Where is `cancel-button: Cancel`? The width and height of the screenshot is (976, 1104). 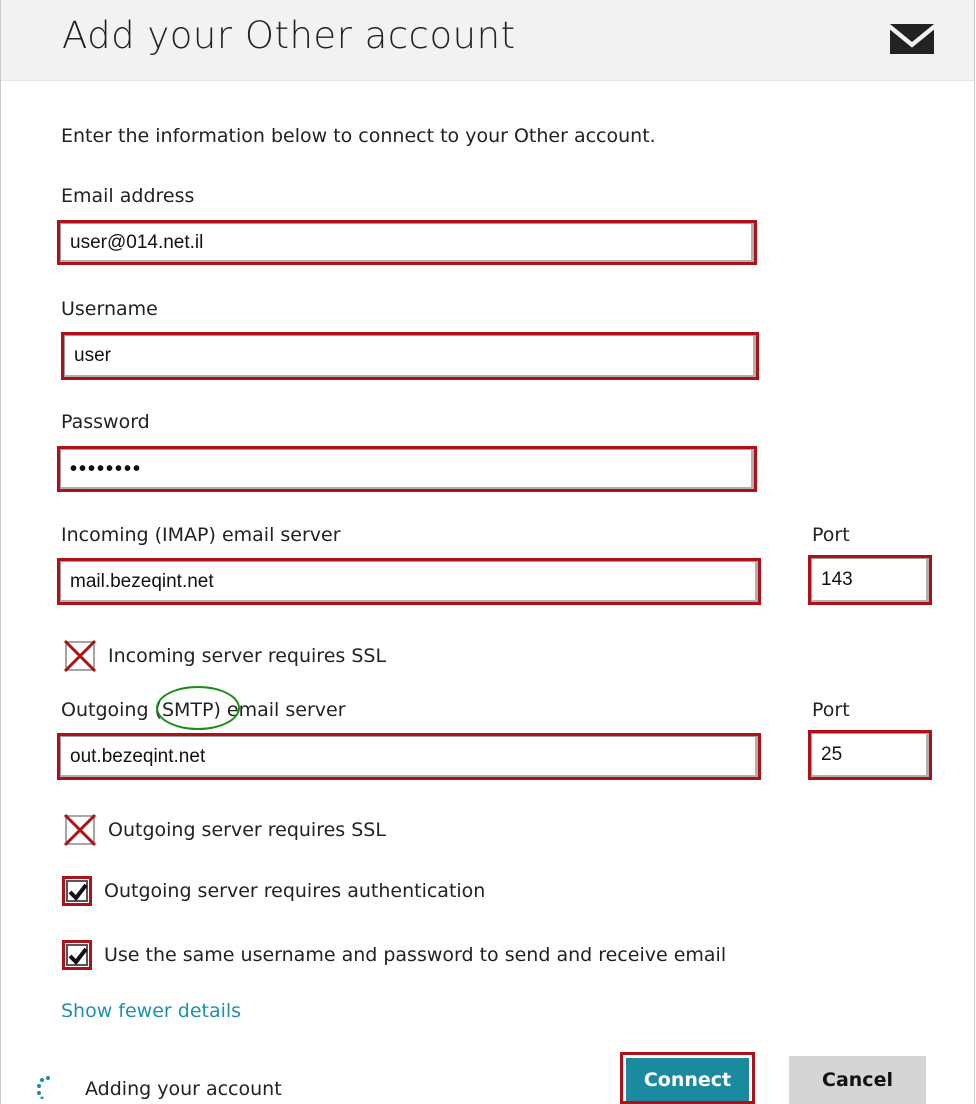
cancel-button: Cancel is located at coordinates (857, 1080).